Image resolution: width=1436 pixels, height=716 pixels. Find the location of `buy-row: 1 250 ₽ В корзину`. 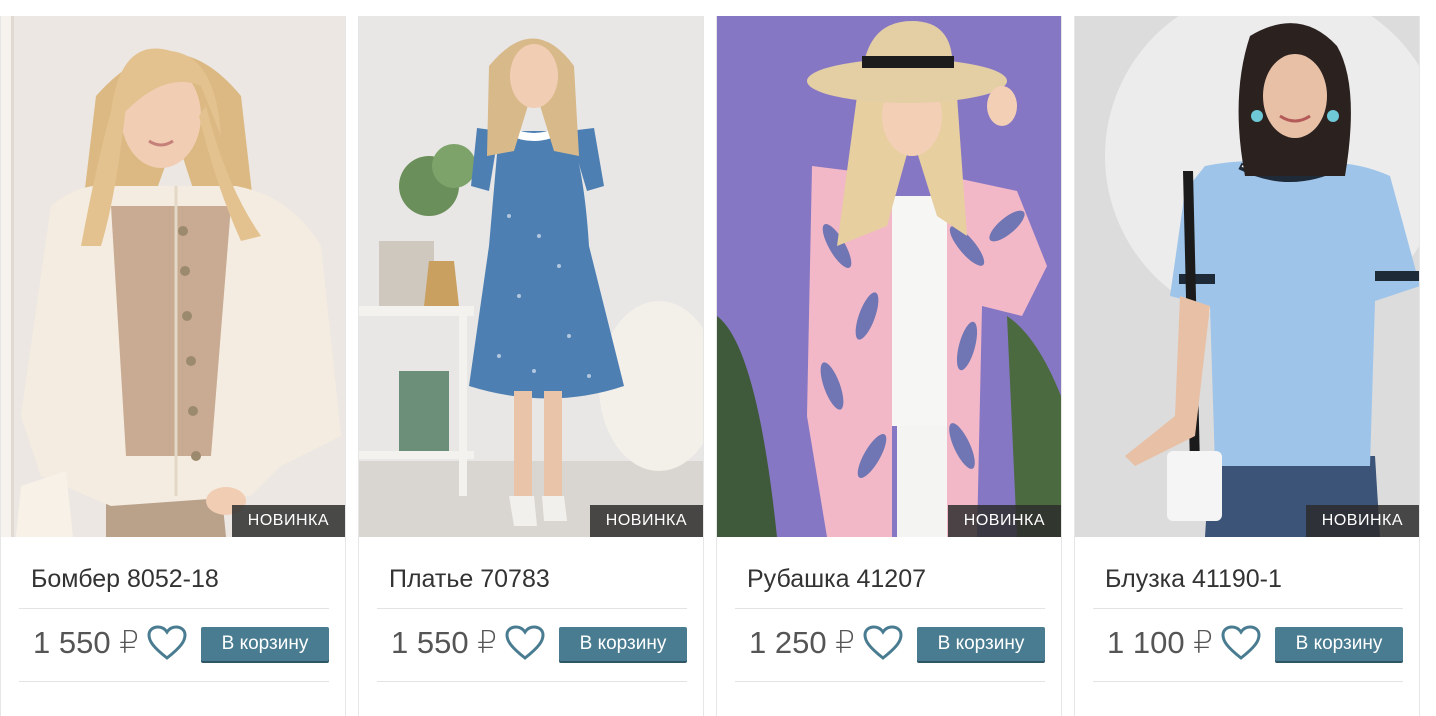

buy-row: 1 250 ₽ В корзину is located at coordinates (890, 645).